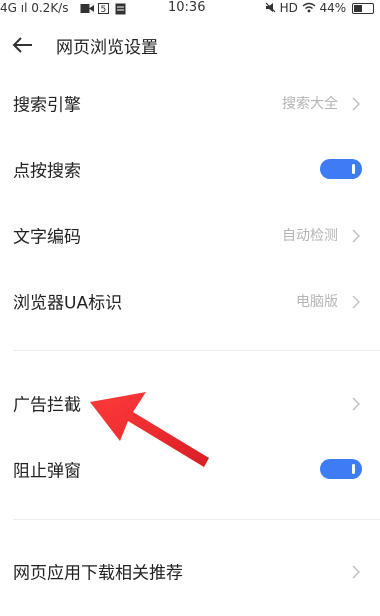 The width and height of the screenshot is (380, 616). What do you see at coordinates (190, 45) in the screenshot?
I see `title-bar: 网页浏览设置` at bounding box center [190, 45].